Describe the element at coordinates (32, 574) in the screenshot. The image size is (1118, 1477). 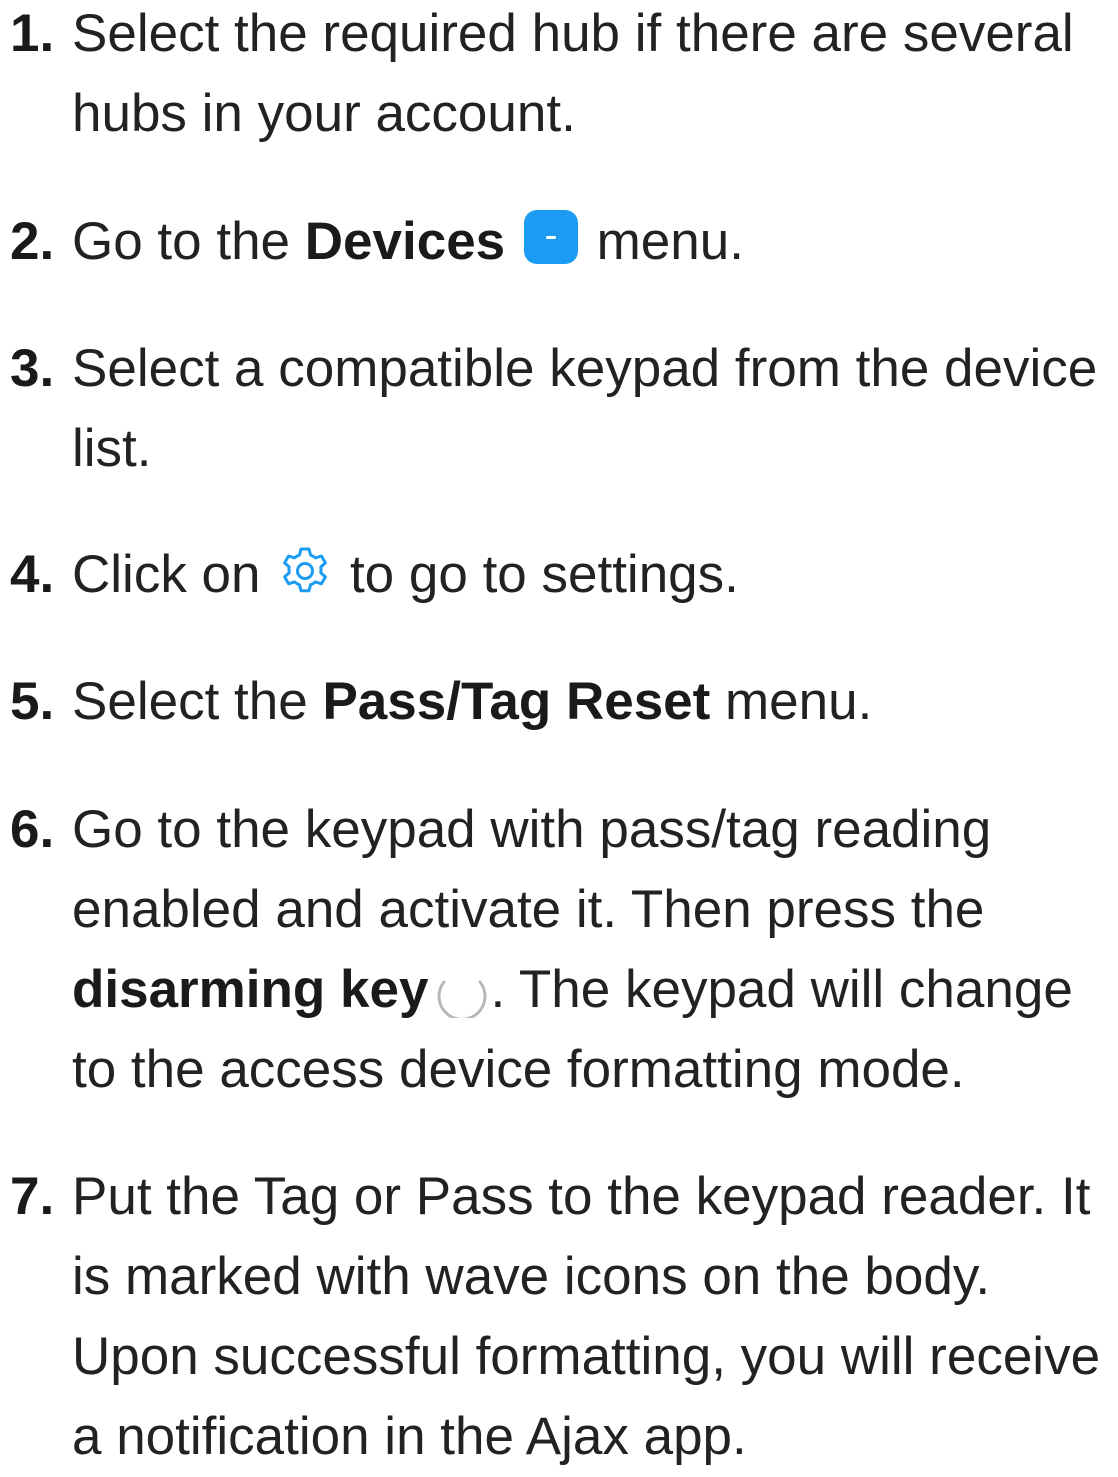
I see `step-number: 4.` at that location.